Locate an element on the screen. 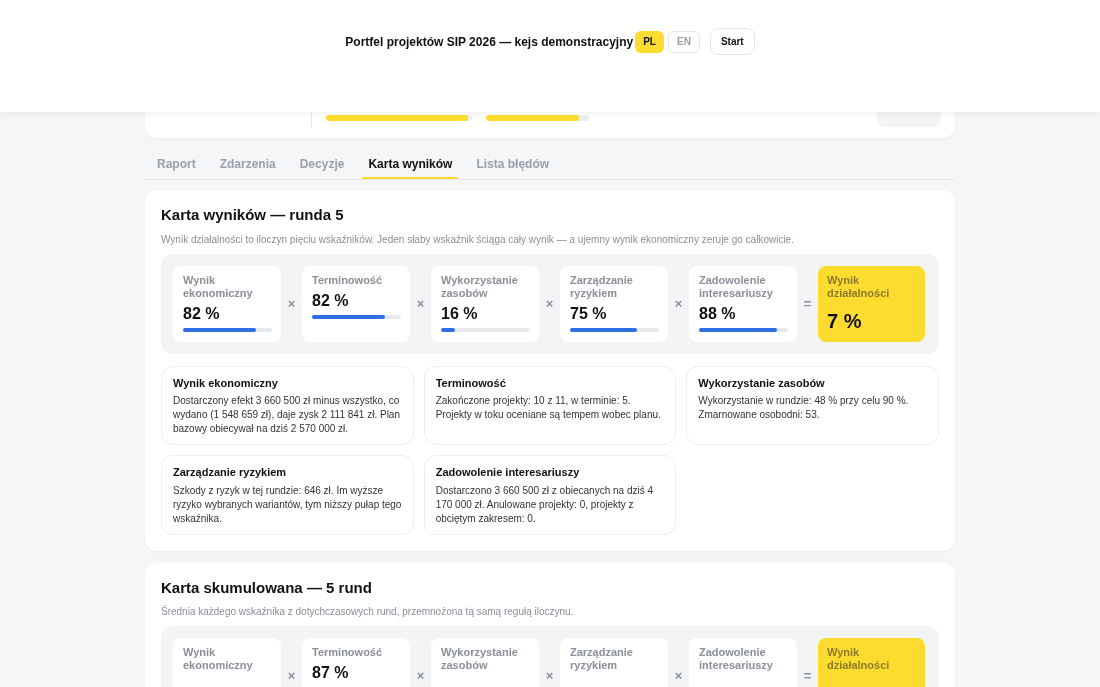 The image size is (1100, 687). detail-title: Wykorzystanie zasobów is located at coordinates (762, 383).